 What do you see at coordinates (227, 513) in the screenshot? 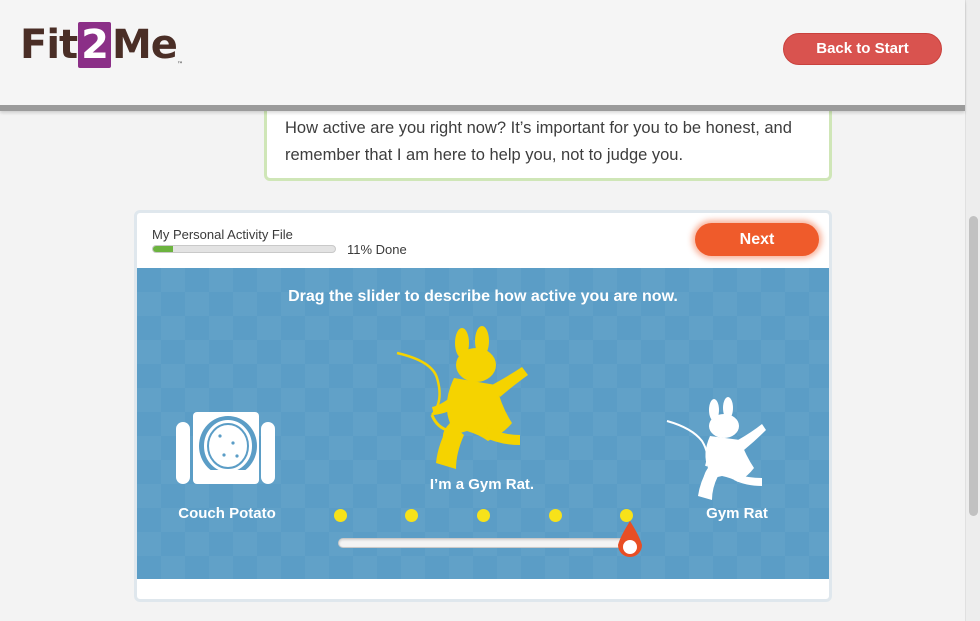
I see `couch-potato-label: Couch Potato` at bounding box center [227, 513].